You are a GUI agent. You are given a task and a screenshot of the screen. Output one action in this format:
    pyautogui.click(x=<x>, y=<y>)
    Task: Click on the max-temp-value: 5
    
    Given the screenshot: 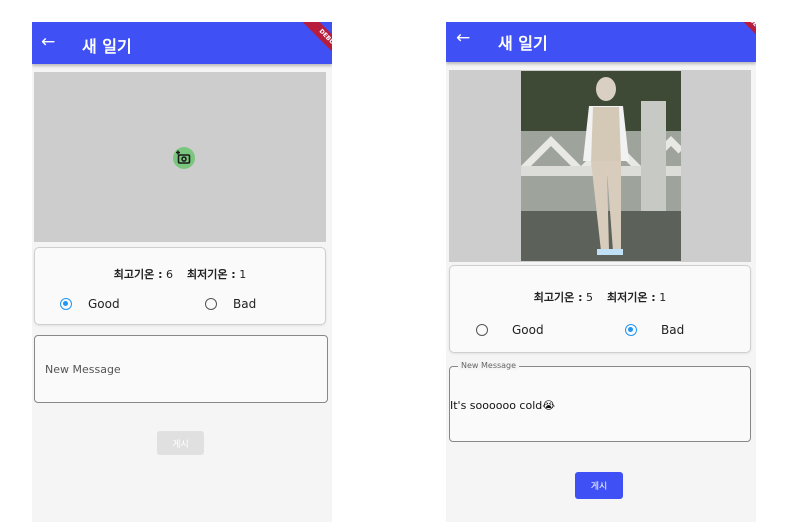 What is the action you would take?
    pyautogui.click(x=589, y=297)
    